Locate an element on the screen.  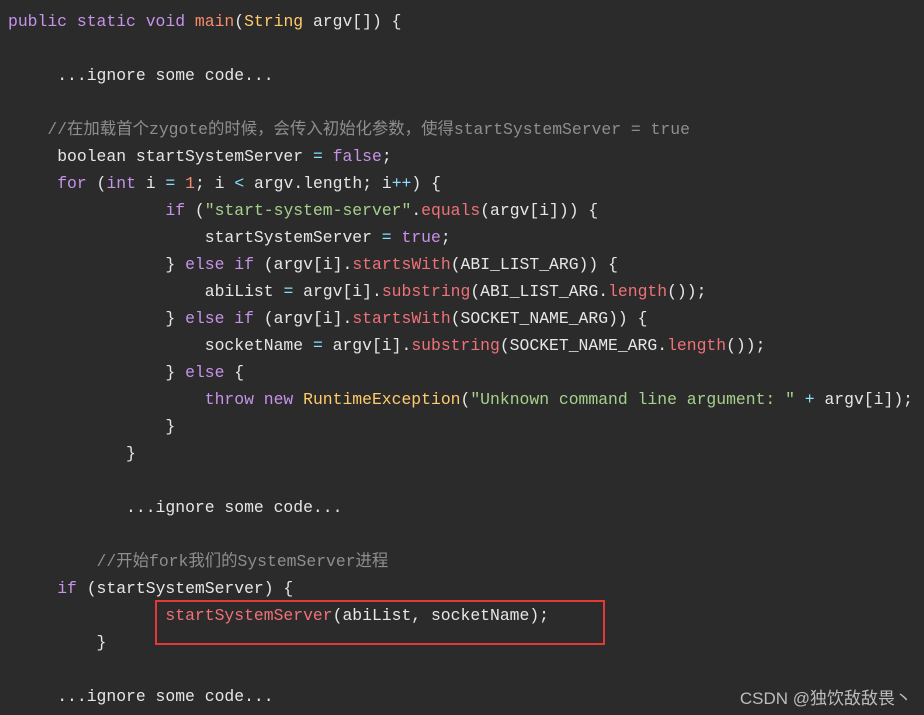
keyword: public static void is located at coordinates (101, 21).